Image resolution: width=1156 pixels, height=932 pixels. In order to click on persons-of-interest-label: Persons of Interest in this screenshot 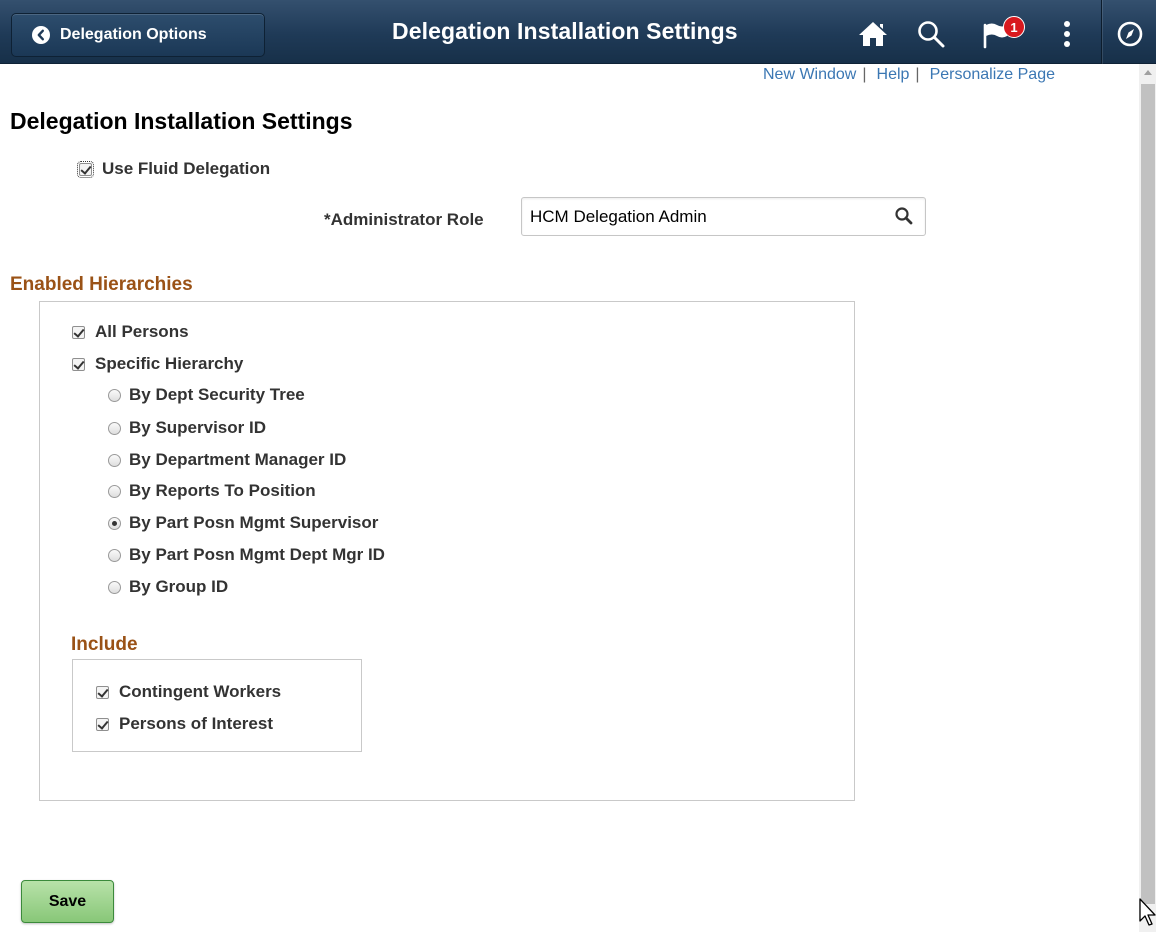, I will do `click(196, 723)`.